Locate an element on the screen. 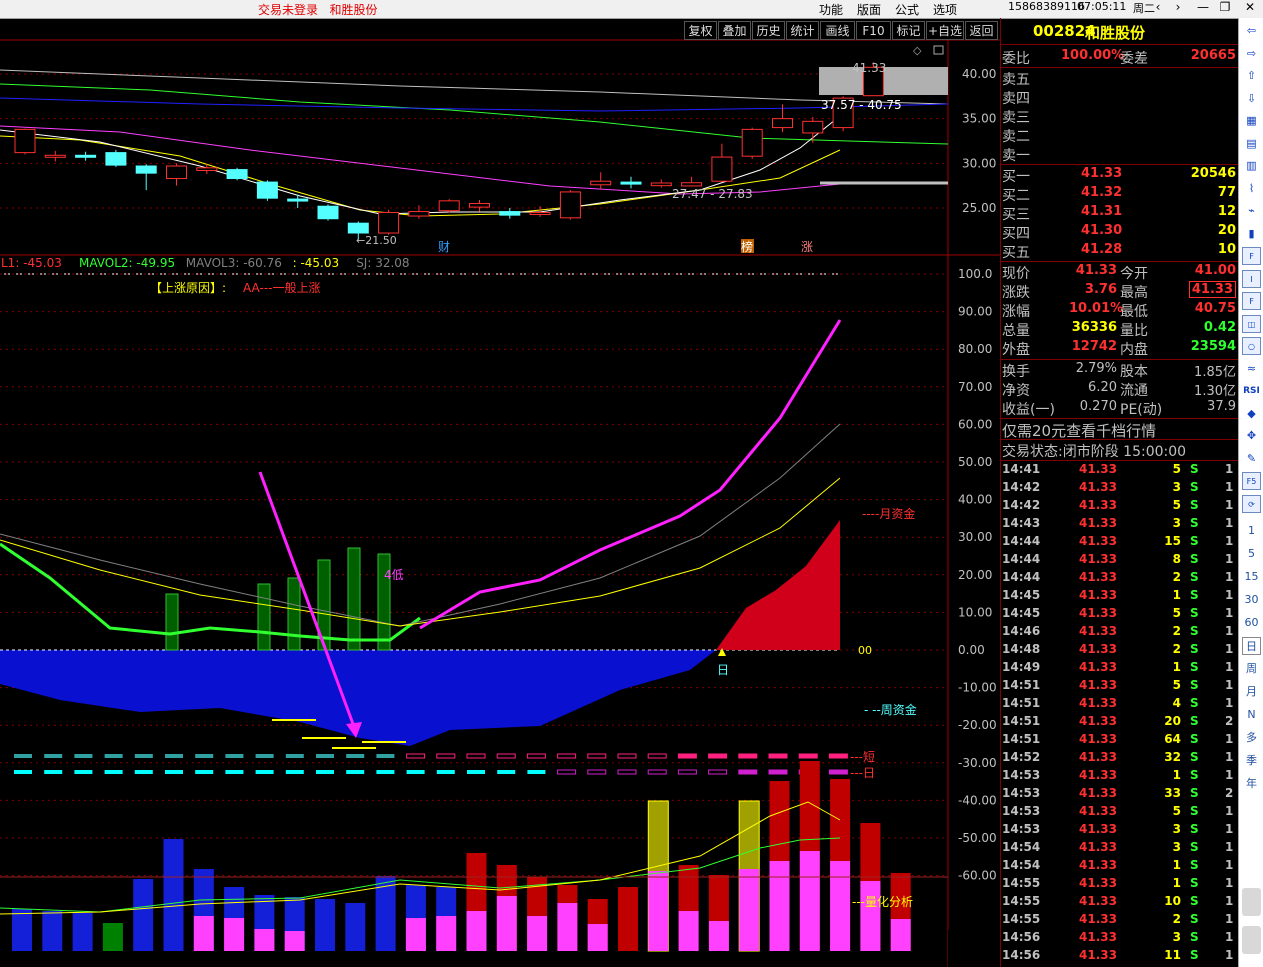 This screenshot has width=1263, height=967. tick-row: 14:56 41.33 3 S 1 is located at coordinates (1119, 938).